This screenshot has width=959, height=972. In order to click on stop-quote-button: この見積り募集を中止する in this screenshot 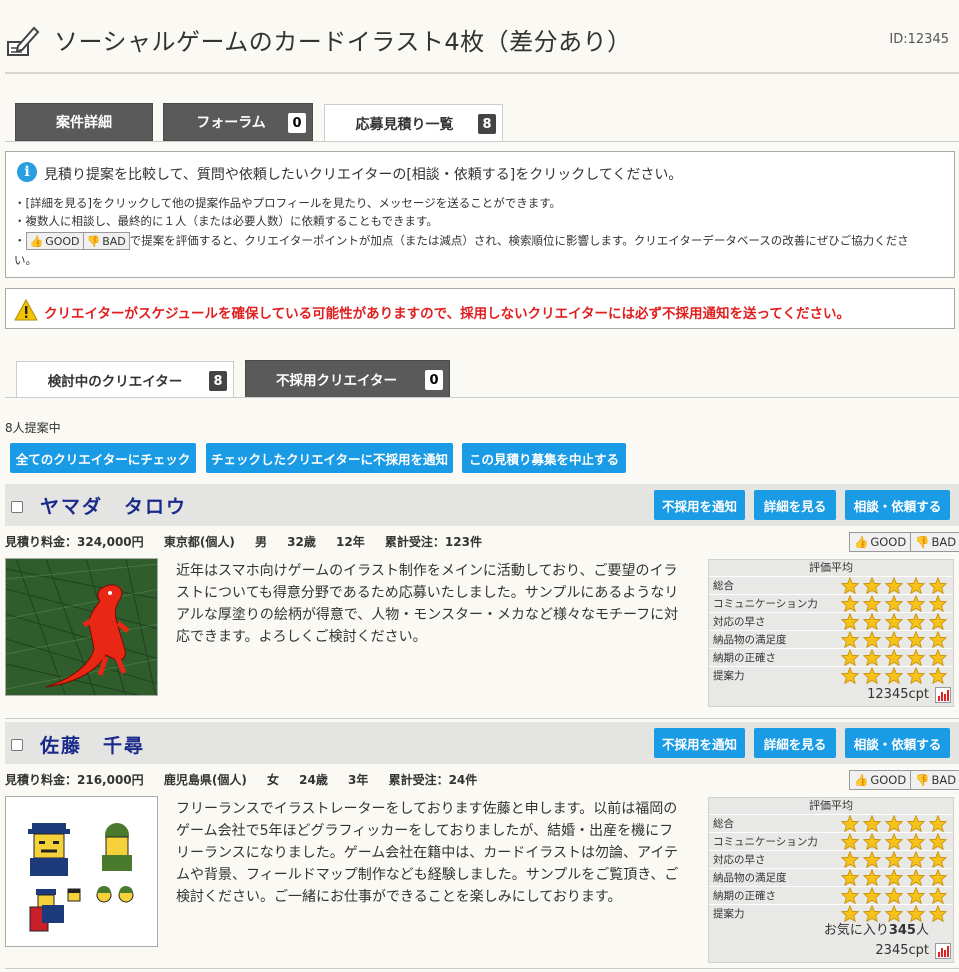, I will do `click(544, 458)`.